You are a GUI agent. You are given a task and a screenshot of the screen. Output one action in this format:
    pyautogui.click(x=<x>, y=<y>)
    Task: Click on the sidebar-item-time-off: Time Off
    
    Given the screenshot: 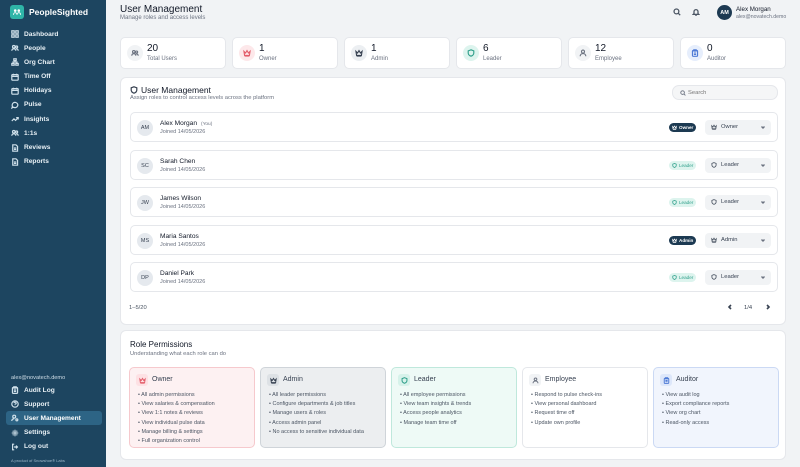 What is the action you would take?
    pyautogui.click(x=54, y=77)
    